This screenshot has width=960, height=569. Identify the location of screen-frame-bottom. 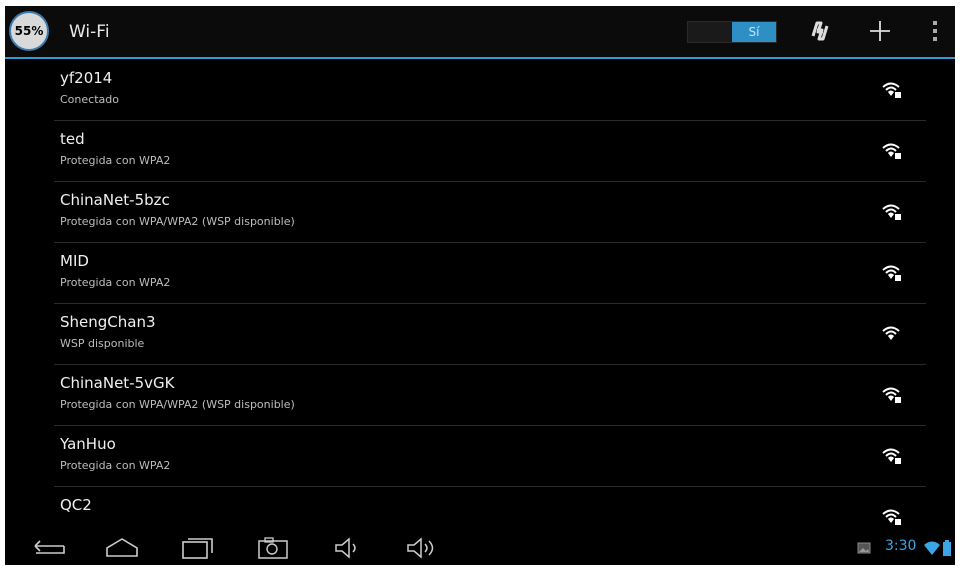
(480, 567).